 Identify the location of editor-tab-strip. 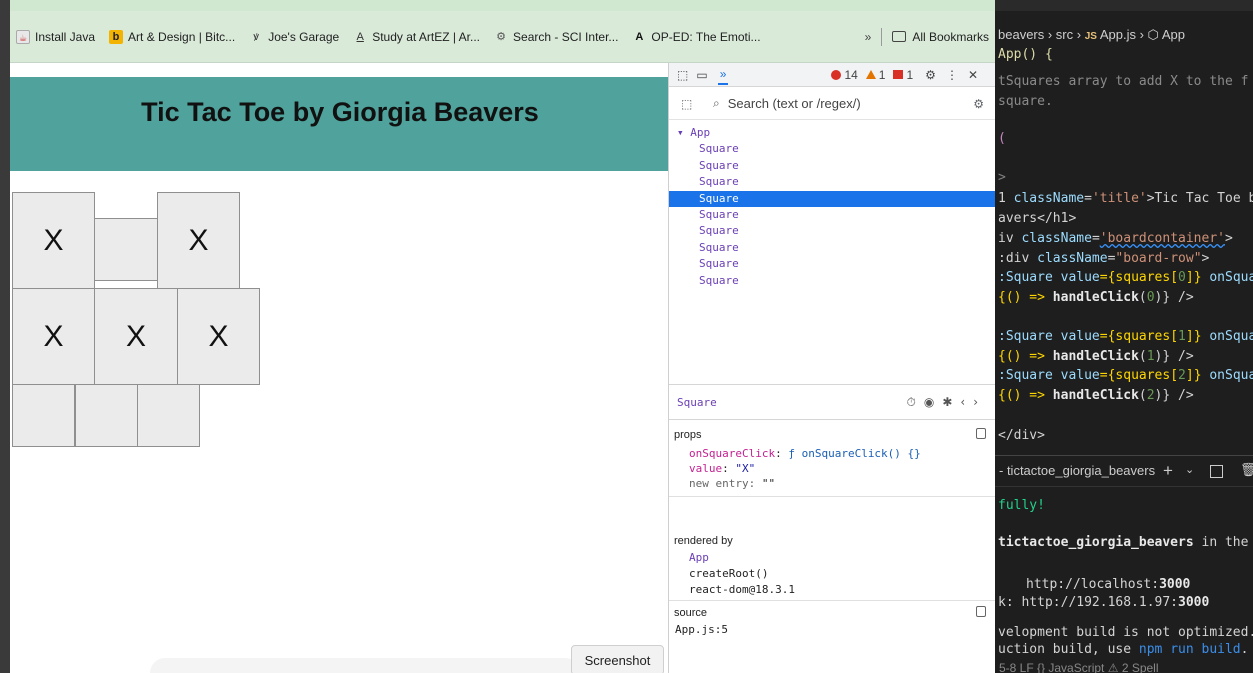
(1124, 5).